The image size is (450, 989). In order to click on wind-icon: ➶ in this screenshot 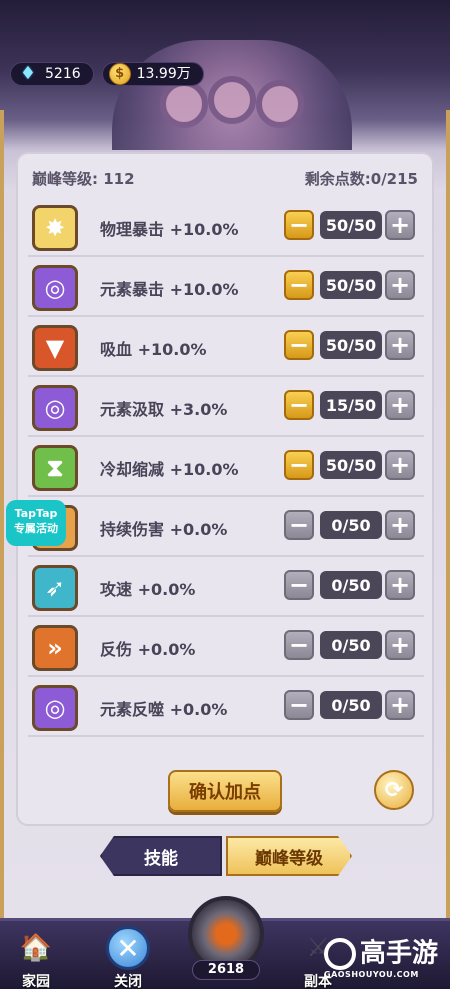, I will do `click(55, 588)`.